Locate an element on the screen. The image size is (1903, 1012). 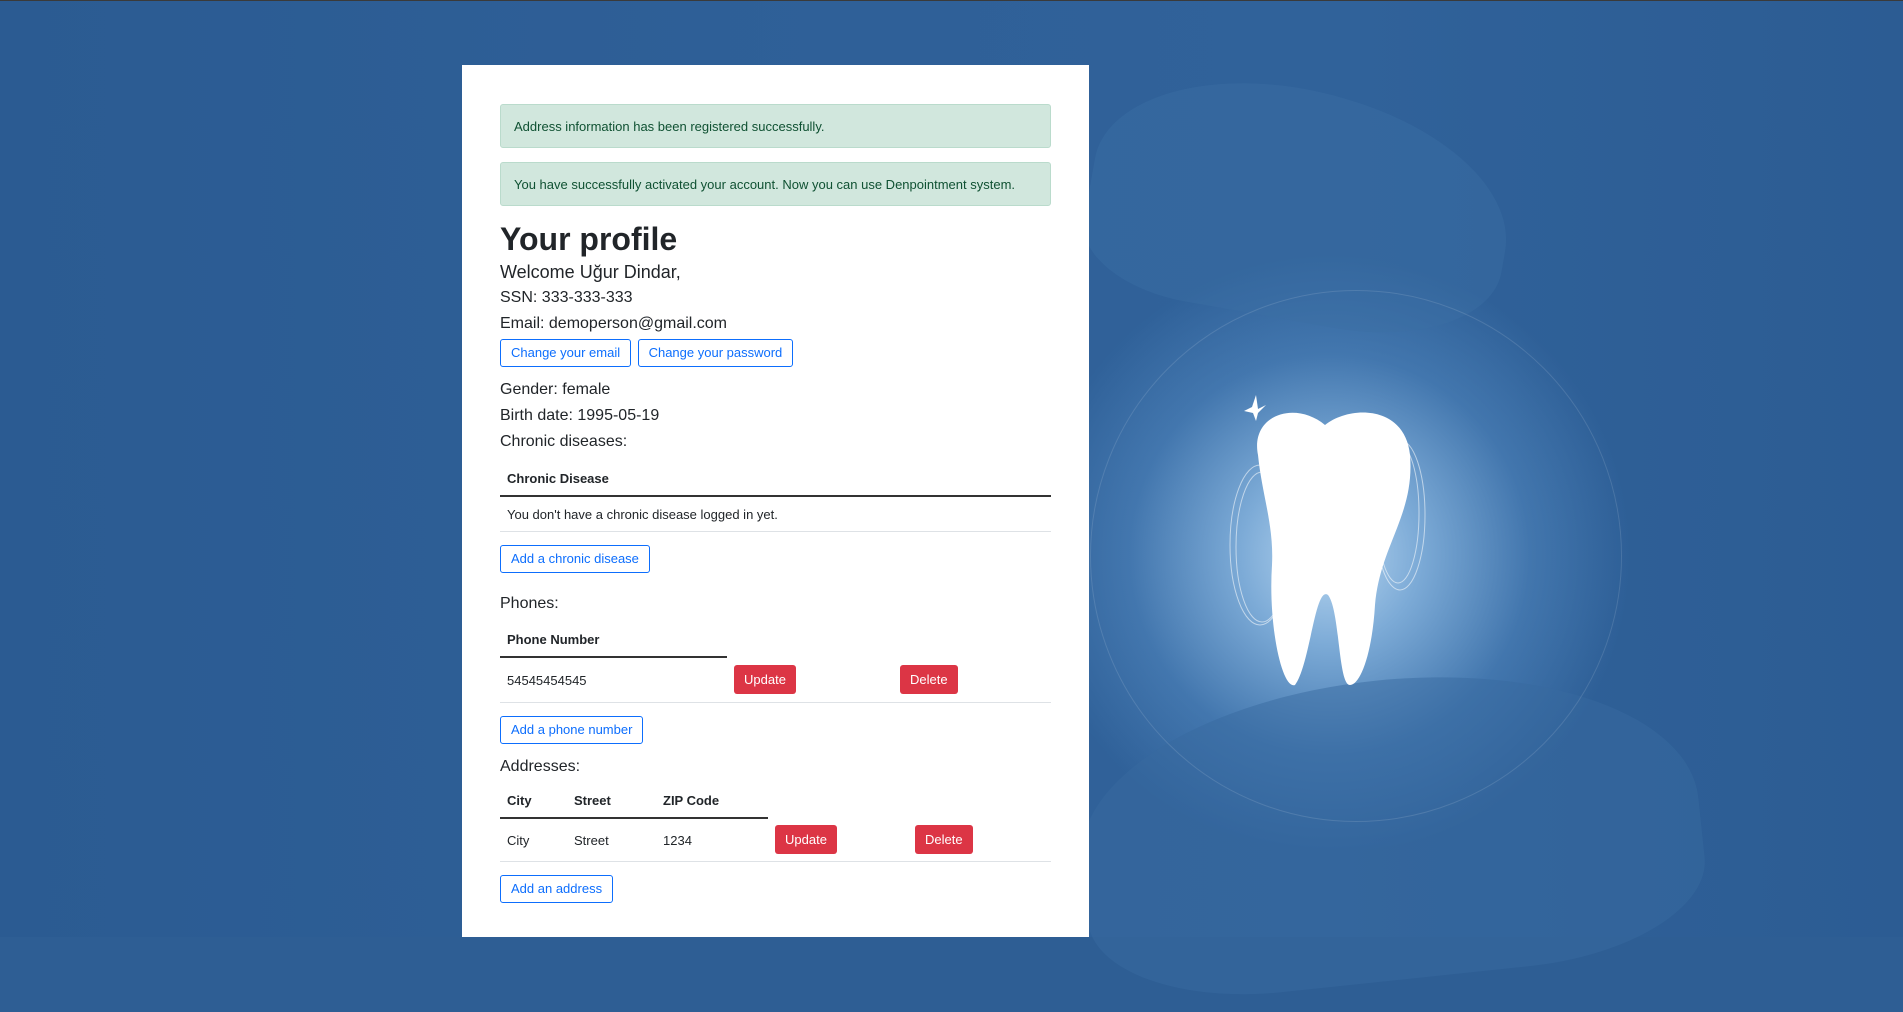
welcome-text: Welcome Uğur Dindar, is located at coordinates (590, 272).